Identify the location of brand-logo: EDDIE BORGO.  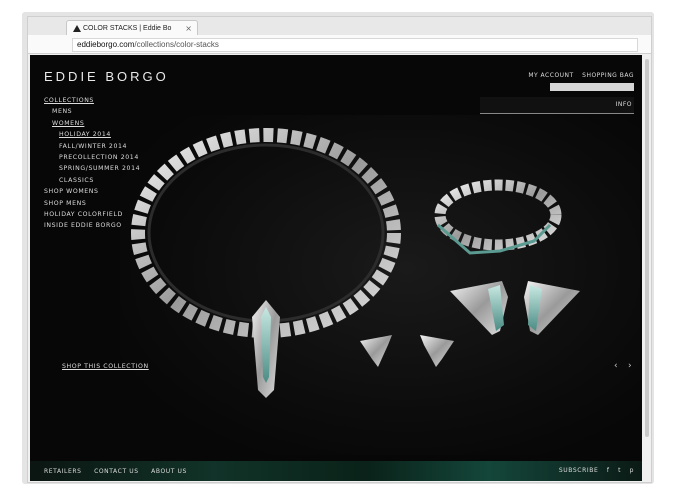
(106, 76).